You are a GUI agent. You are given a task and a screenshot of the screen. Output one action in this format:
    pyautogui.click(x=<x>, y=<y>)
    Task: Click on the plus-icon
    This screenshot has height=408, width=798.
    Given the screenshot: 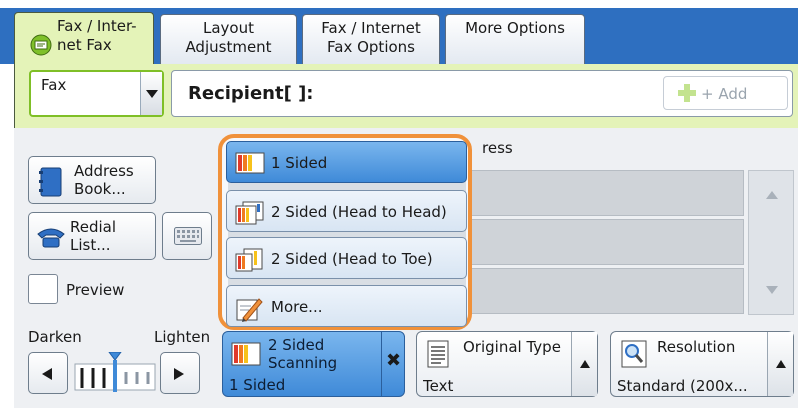 What is the action you would take?
    pyautogui.click(x=687, y=93)
    